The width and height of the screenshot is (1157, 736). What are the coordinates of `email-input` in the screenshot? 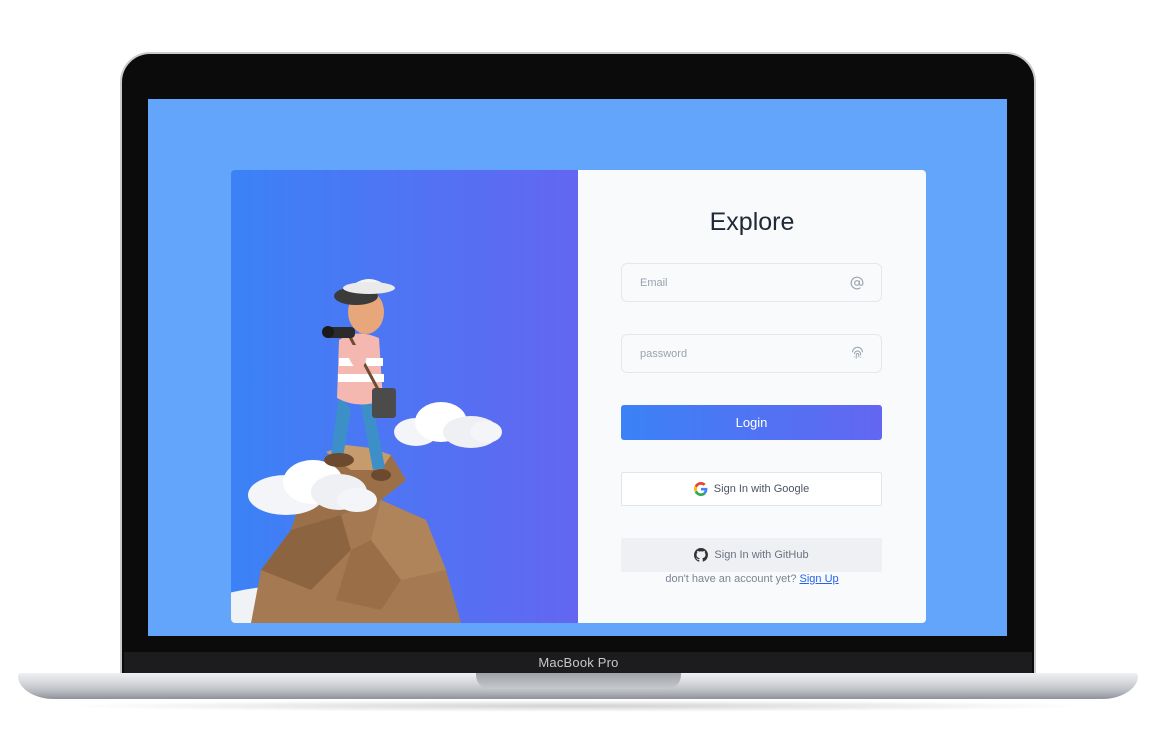 It's located at (743, 282).